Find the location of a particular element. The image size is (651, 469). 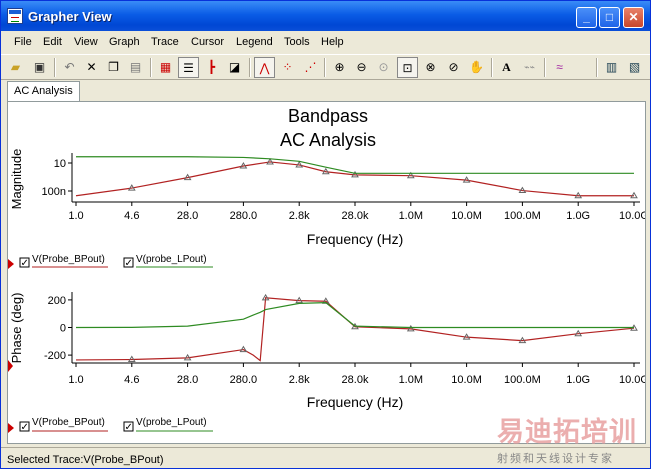

menu-graph: Graph is located at coordinates (124, 42).